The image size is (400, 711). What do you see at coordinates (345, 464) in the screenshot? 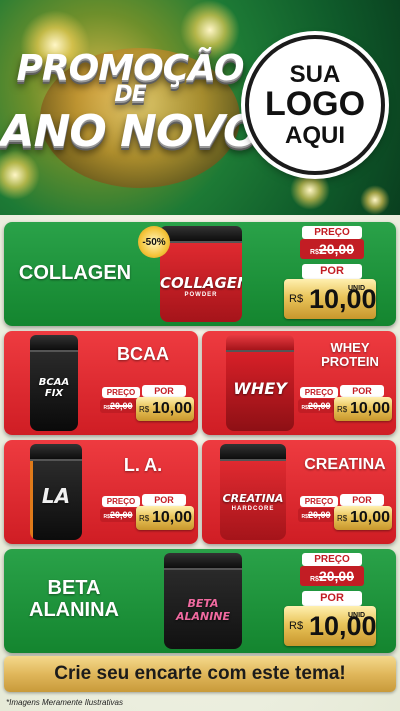
I see `product-name: CREATINA` at bounding box center [345, 464].